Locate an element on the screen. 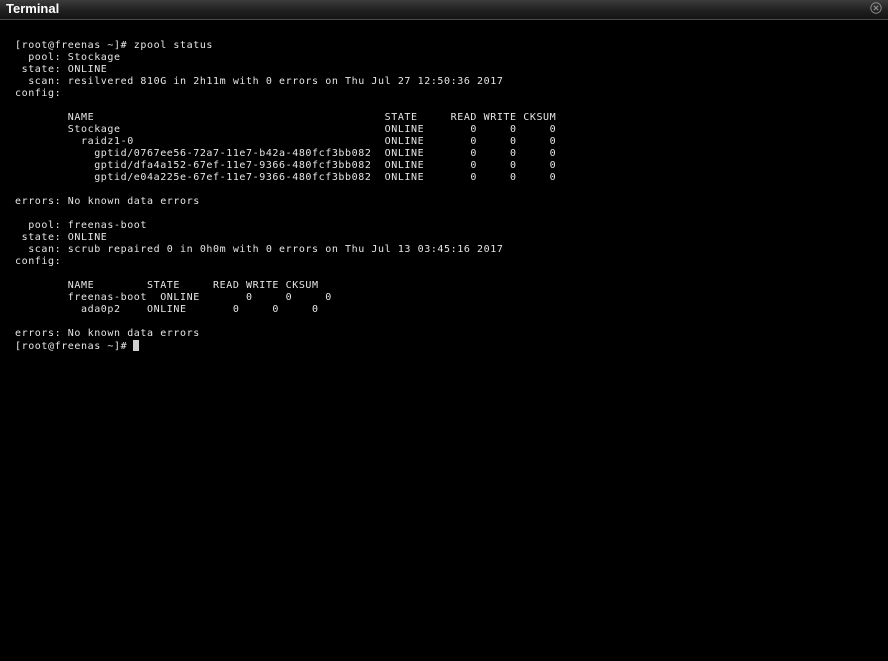 This screenshot has width=888, height=661. terminal-line: raidz1-0 ONLINE 0 0 0 is located at coordinates (286, 141).